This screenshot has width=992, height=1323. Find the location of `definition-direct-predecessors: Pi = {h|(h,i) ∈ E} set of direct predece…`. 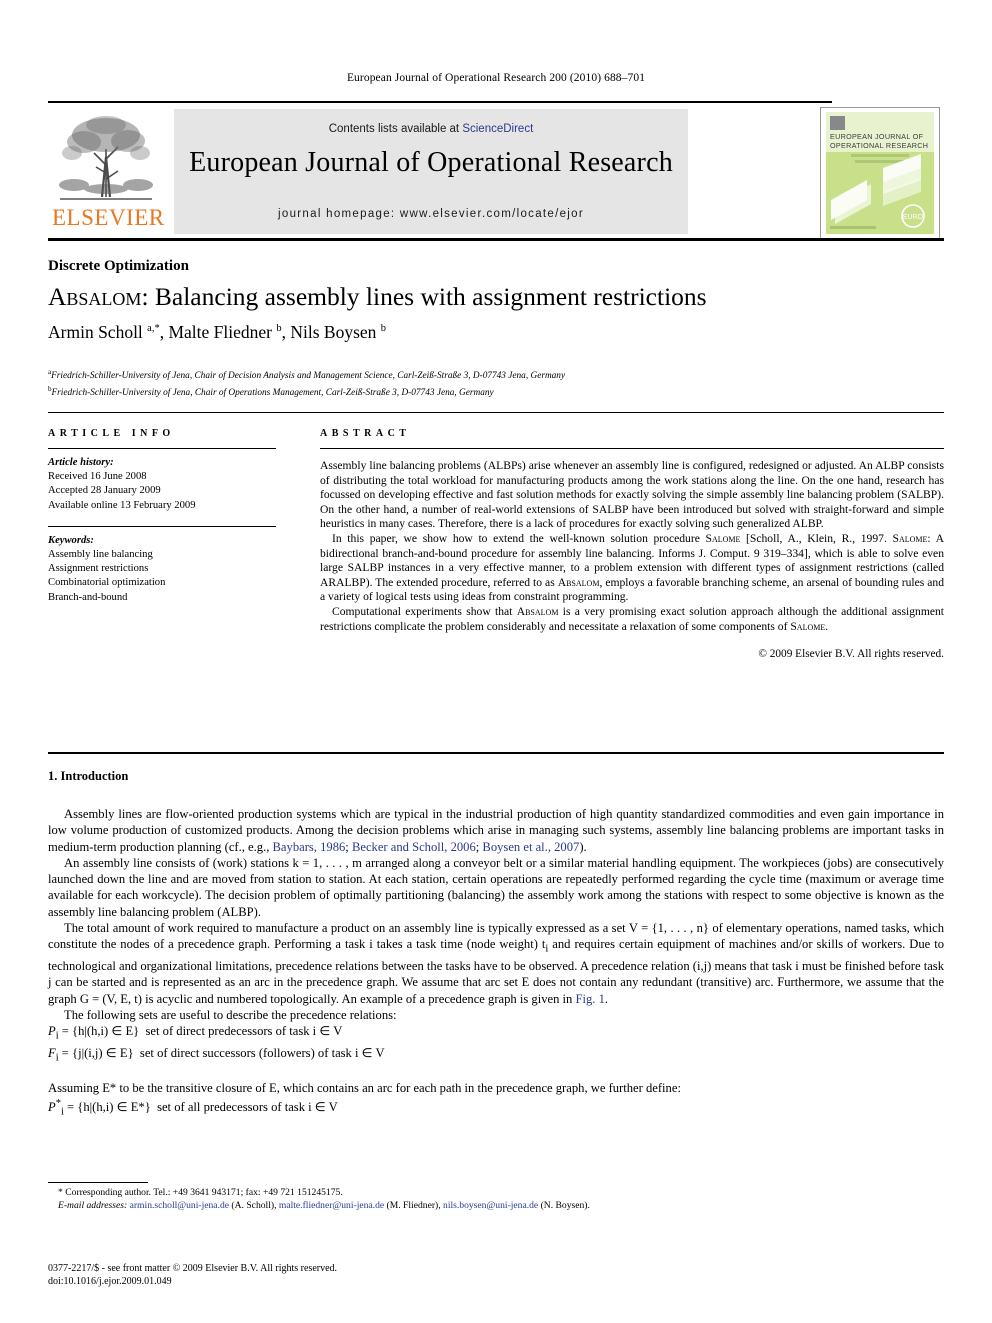

definition-direct-predecessors: Pi = {h|(h,i) ∈ E} set of direct predece… is located at coordinates (195, 1033).